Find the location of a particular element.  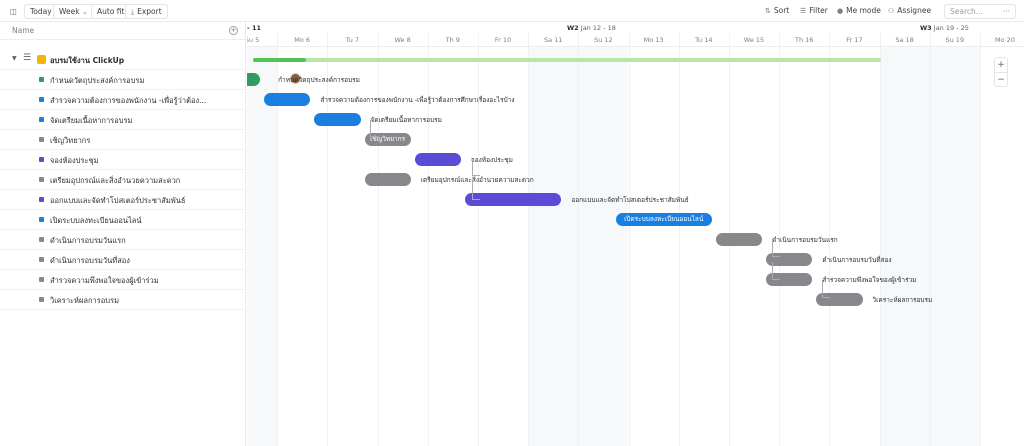

group-row: ▼ ☰ อบรมใช้งาน ClickUp is located at coordinates (123, 60).